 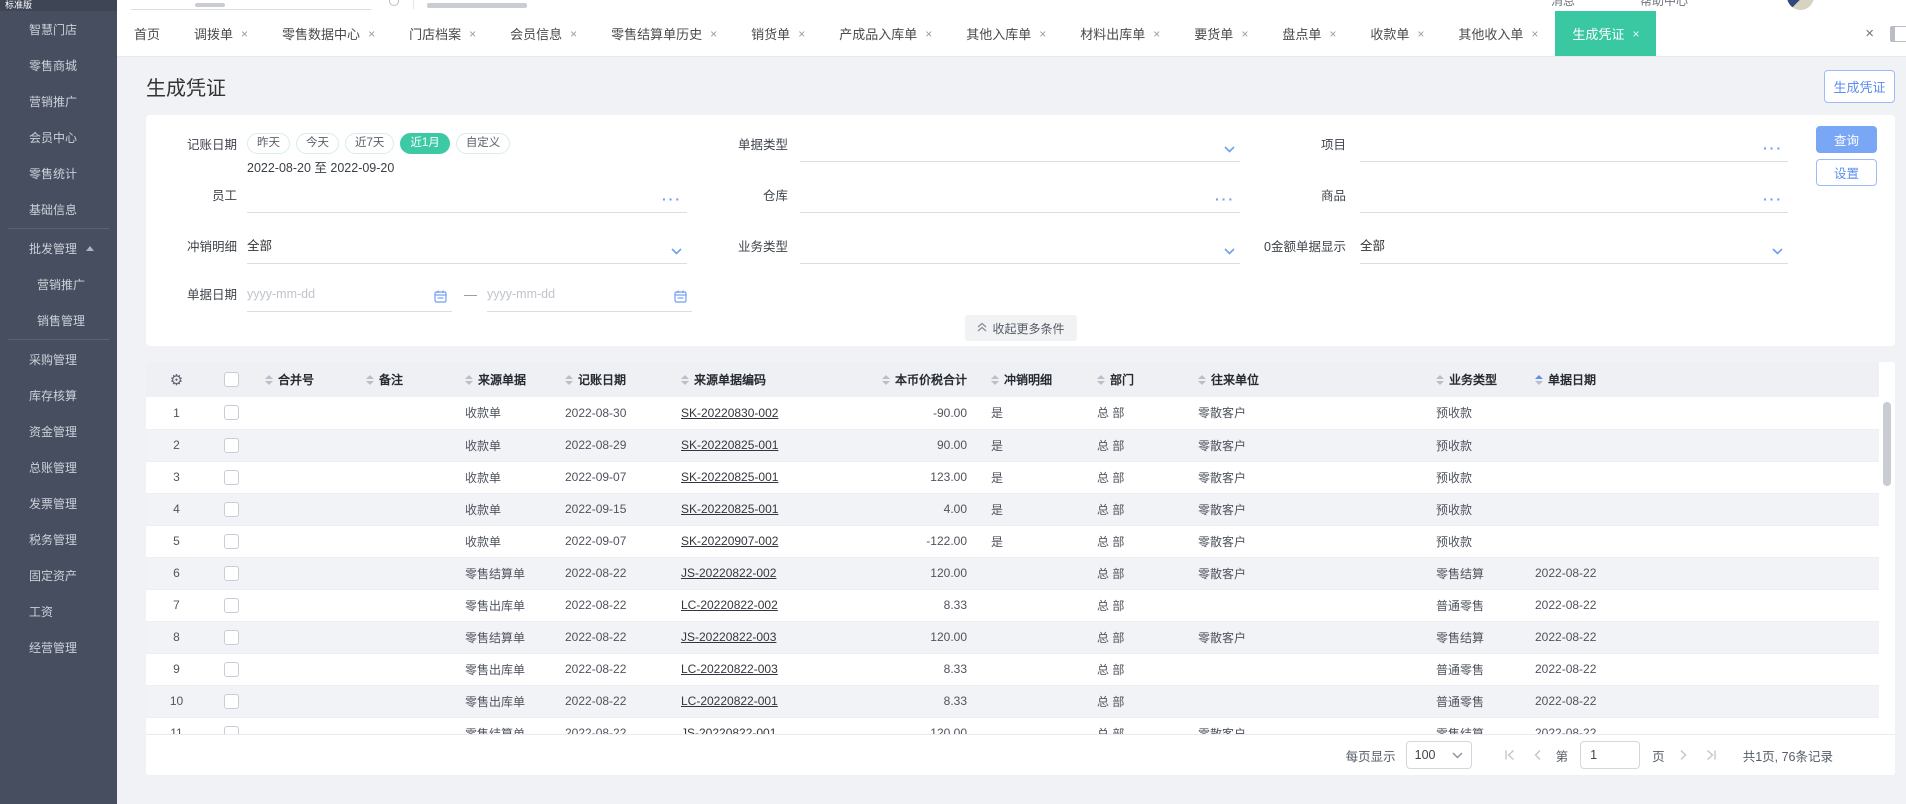 What do you see at coordinates (58, 539) in the screenshot?
I see `sidebar-item-14: 税务管理` at bounding box center [58, 539].